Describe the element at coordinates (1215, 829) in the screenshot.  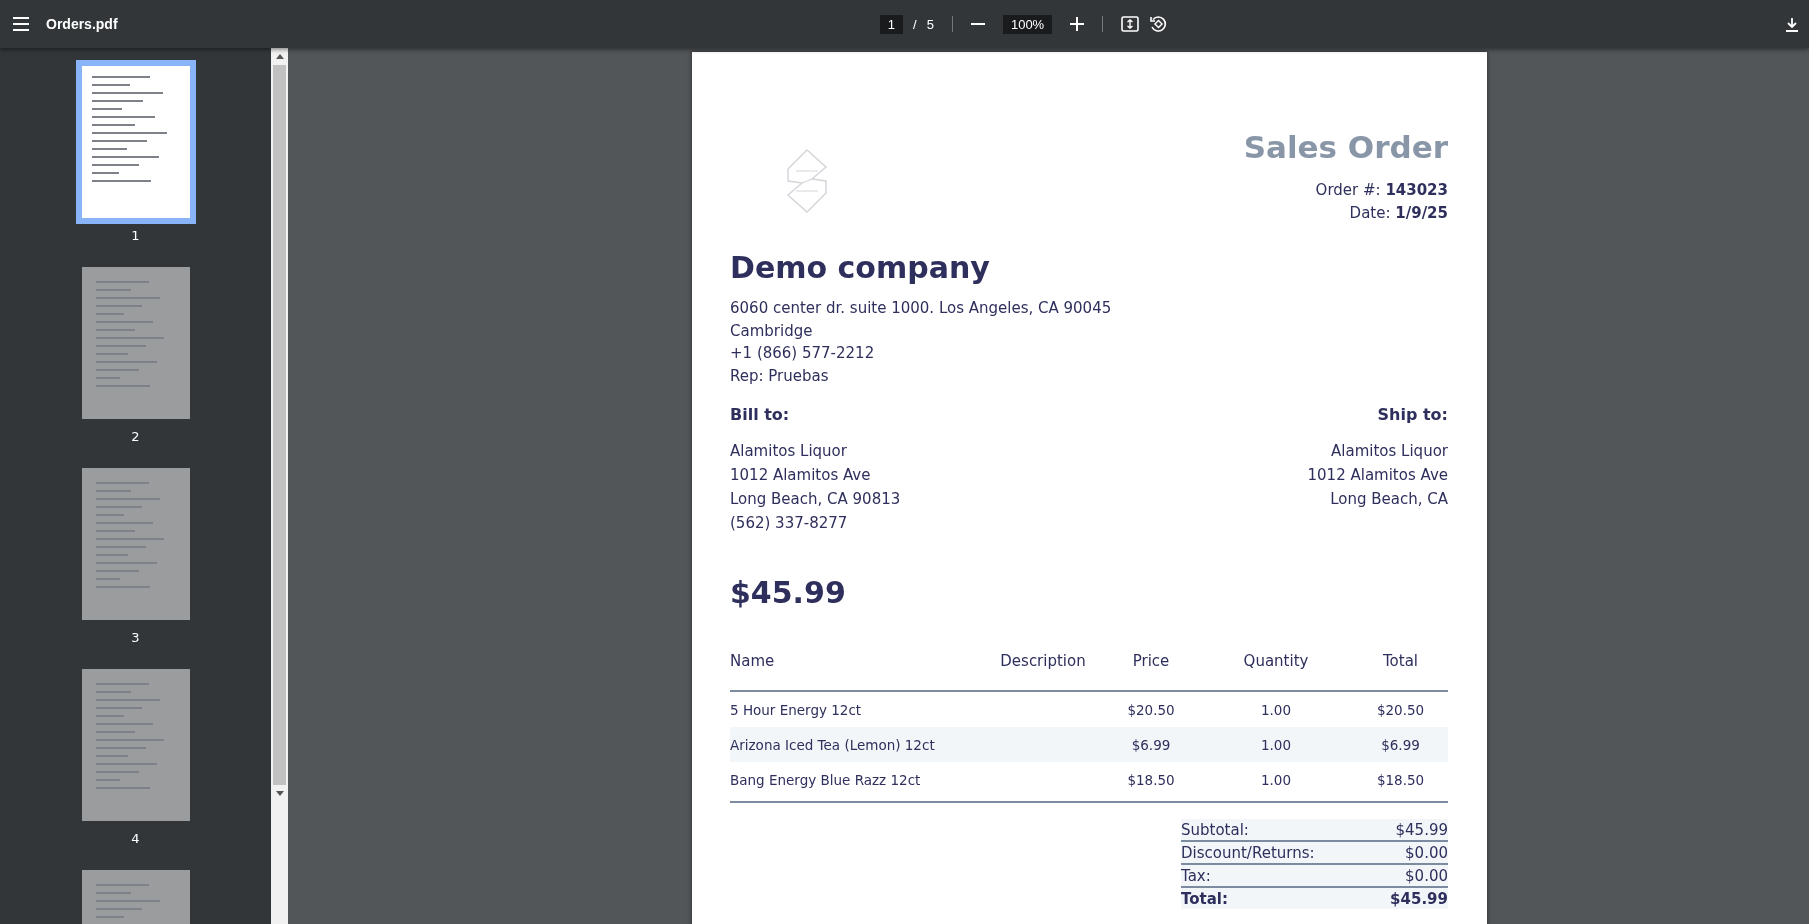
I see `totals-label: Subtotal:` at that location.